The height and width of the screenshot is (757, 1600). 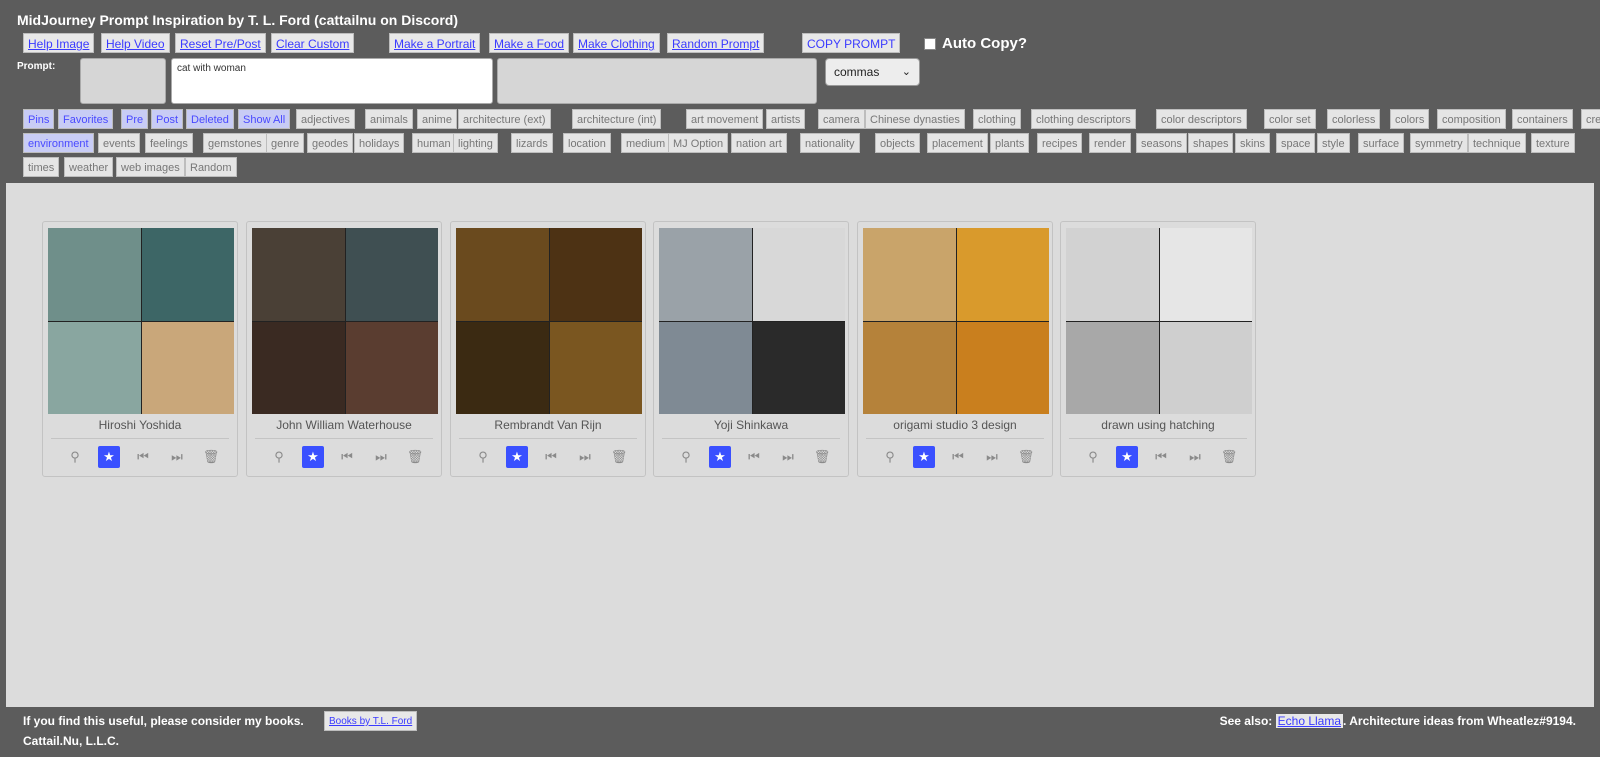 I want to click on random-prompt-button: Random Prompt, so click(x=716, y=43).